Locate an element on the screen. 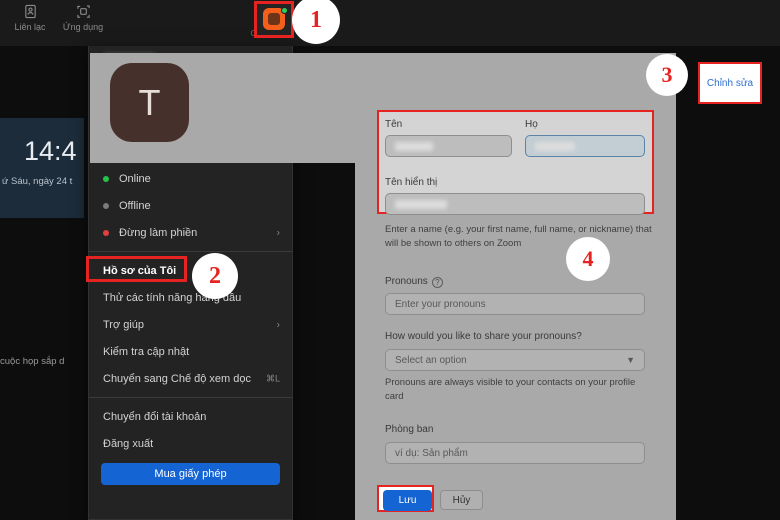 The width and height of the screenshot is (780, 520). edit-button: Chỉnh sửa is located at coordinates (730, 83).